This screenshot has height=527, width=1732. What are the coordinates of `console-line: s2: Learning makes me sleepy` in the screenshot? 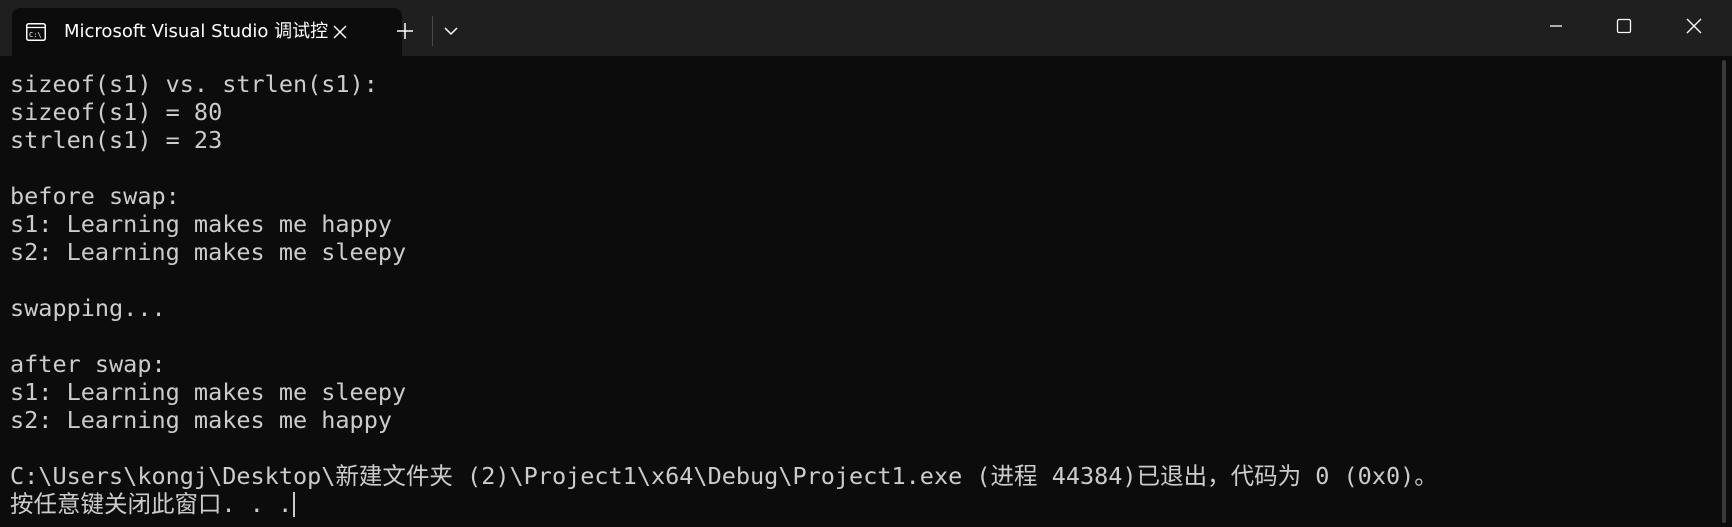 It's located at (208, 252).